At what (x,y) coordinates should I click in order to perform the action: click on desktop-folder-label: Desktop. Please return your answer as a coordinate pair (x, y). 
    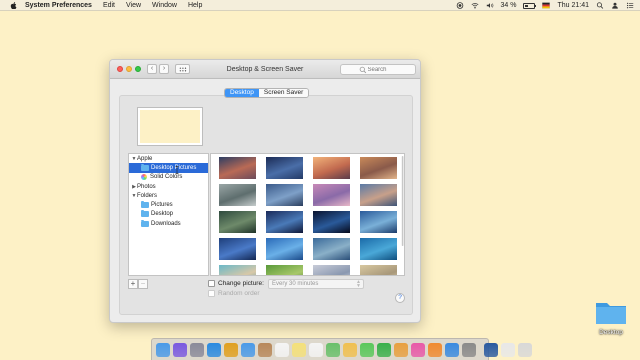
    Looking at the image, I should click on (611, 332).